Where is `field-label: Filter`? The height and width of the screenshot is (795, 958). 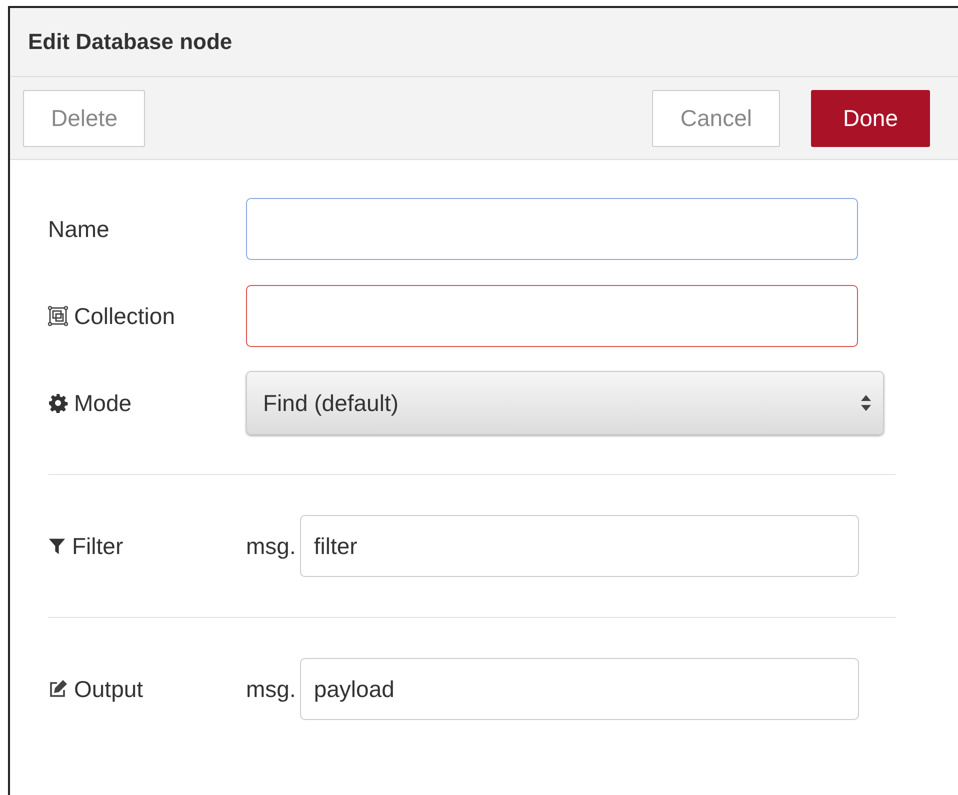
field-label: Filter is located at coordinates (98, 546).